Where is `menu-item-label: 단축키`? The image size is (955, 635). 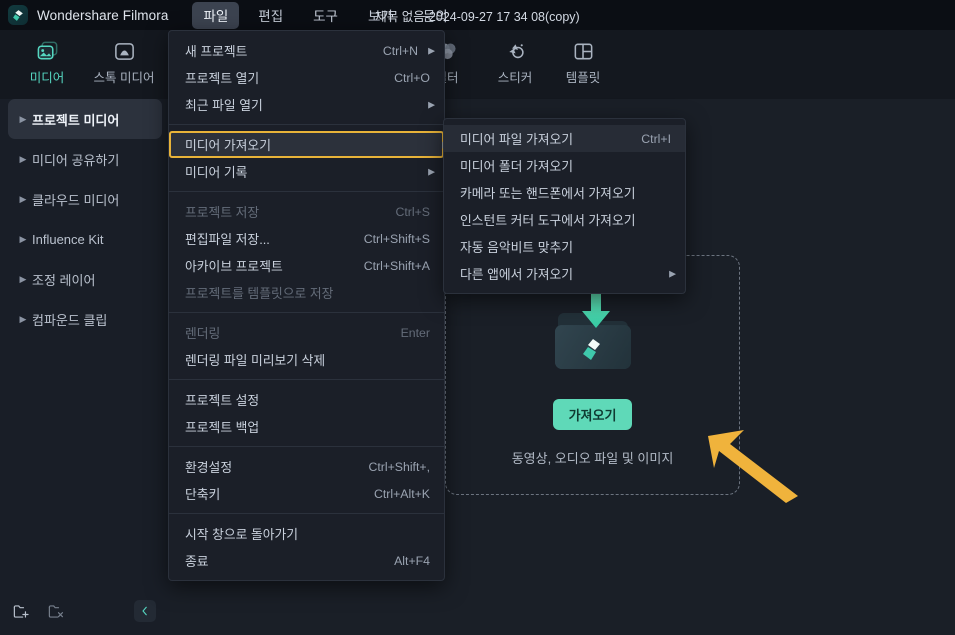
menu-item-label: 단축키 is located at coordinates (203, 494).